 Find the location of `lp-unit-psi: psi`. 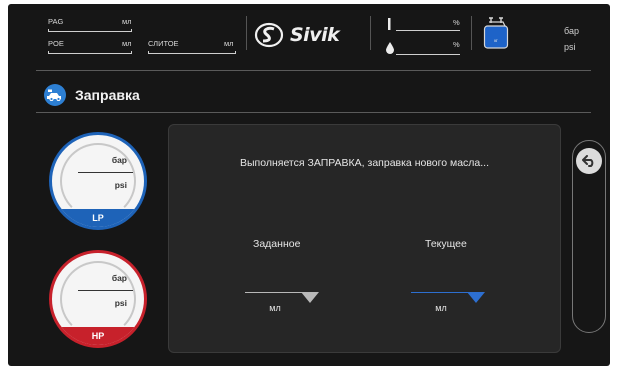

lp-unit-psi: psi is located at coordinates (120, 185).